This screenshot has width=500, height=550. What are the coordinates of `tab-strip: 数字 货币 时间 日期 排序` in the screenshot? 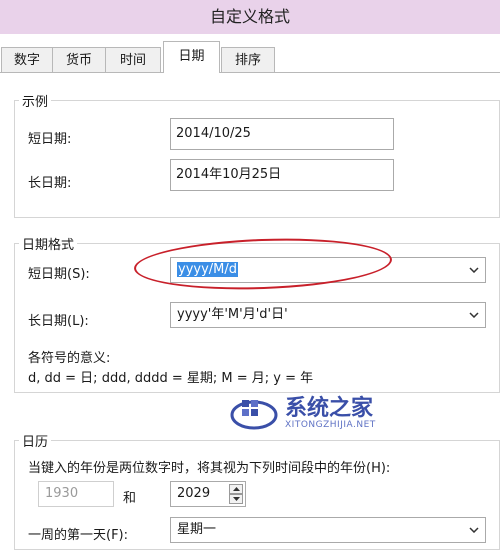 It's located at (250, 57).